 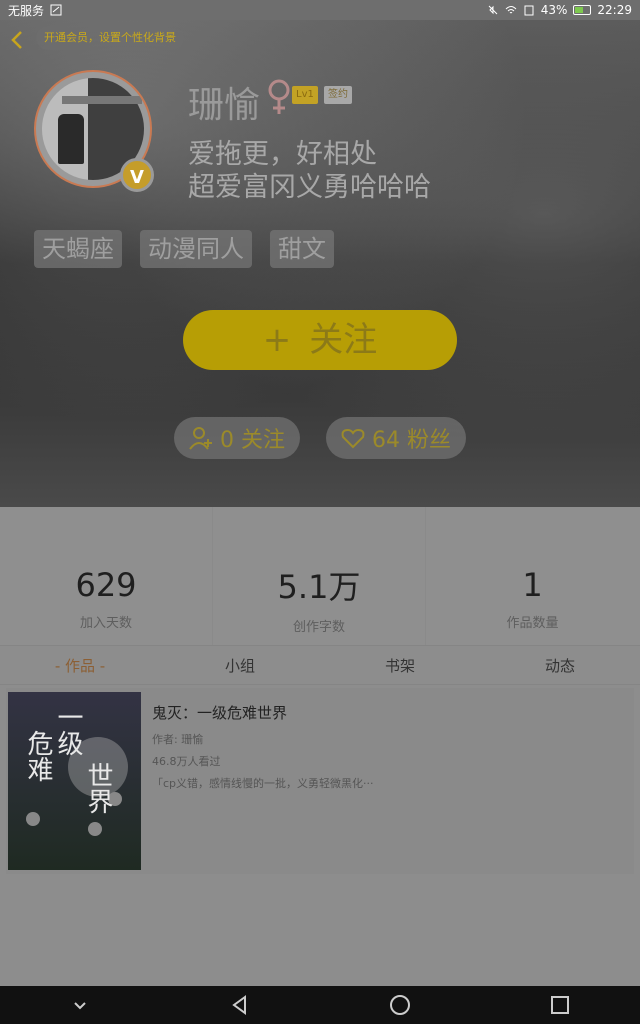 What do you see at coordinates (319, 586) in the screenshot?
I see `stat-value: 5.1万` at bounding box center [319, 586].